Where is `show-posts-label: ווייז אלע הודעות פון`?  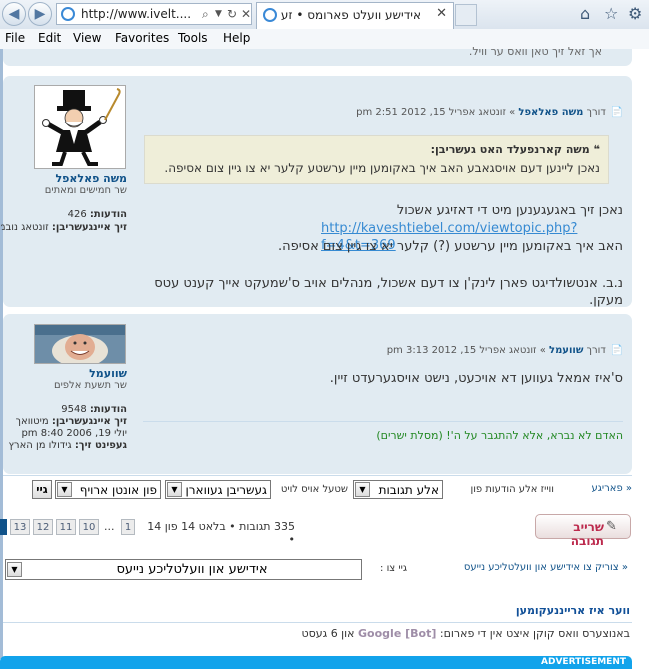
show-posts-label: ווייז אלע הודעות פון is located at coordinates (512, 489).